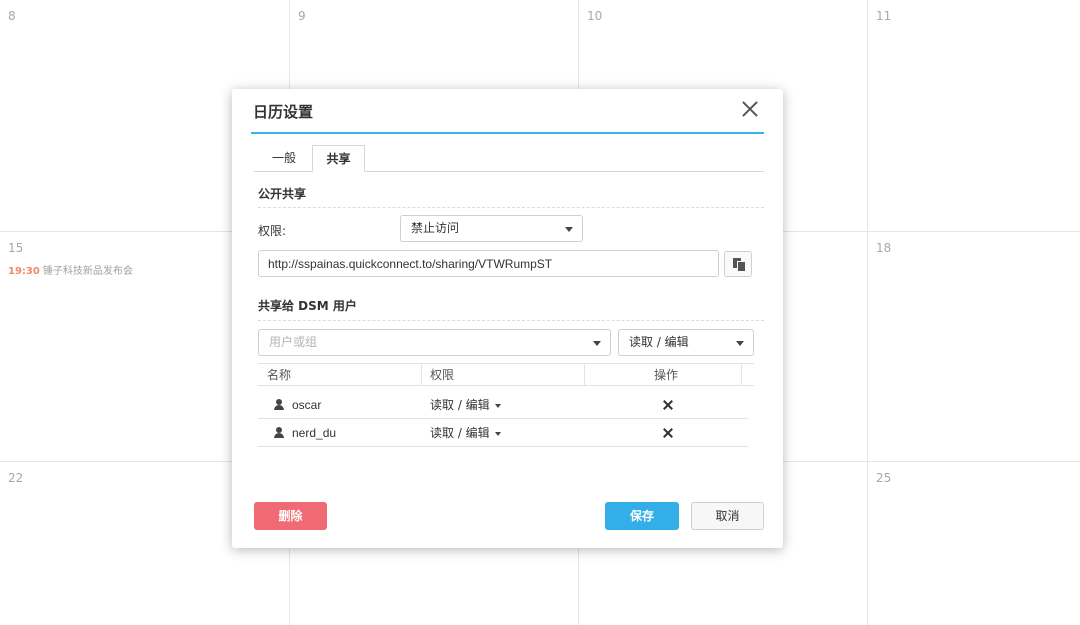 This screenshot has height=625, width=1080. I want to click on dialog-title: 日历设置, so click(283, 112).